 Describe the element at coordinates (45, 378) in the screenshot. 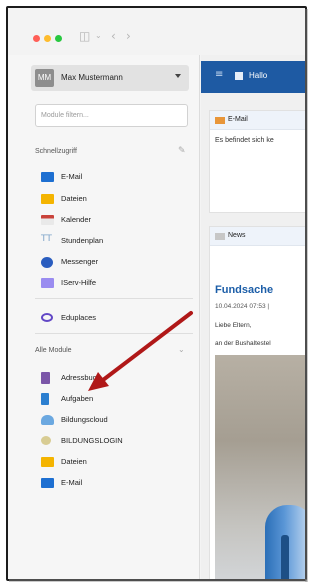

I see `addressbook-icon` at that location.